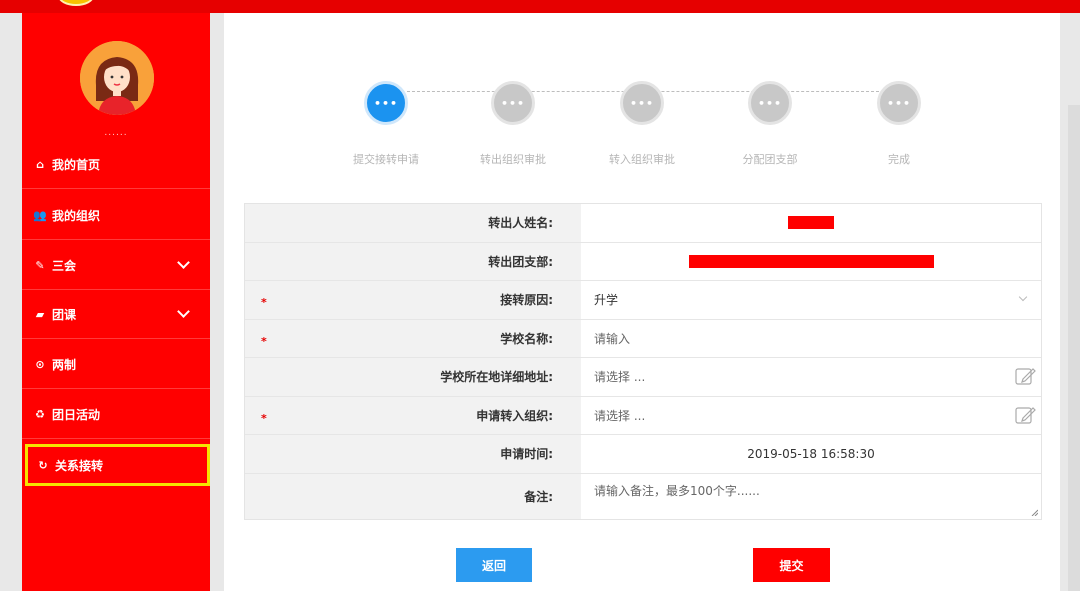  I want to click on folder-open-icon: ▰, so click(40, 314).